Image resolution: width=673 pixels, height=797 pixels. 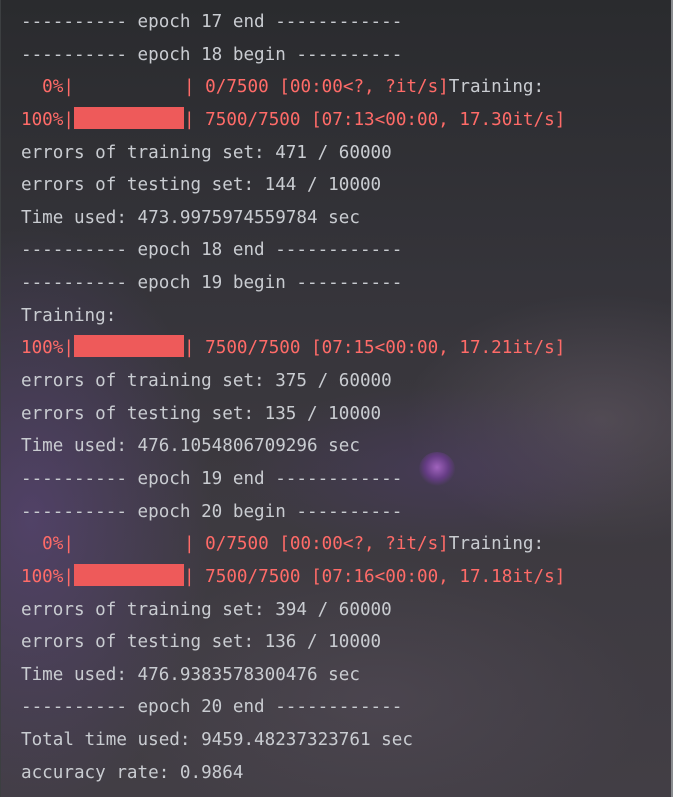 What do you see at coordinates (374, 119) in the screenshot?
I see `progress-stats: | 7500/7500 [07:13<00:00, 17.30it/s]` at bounding box center [374, 119].